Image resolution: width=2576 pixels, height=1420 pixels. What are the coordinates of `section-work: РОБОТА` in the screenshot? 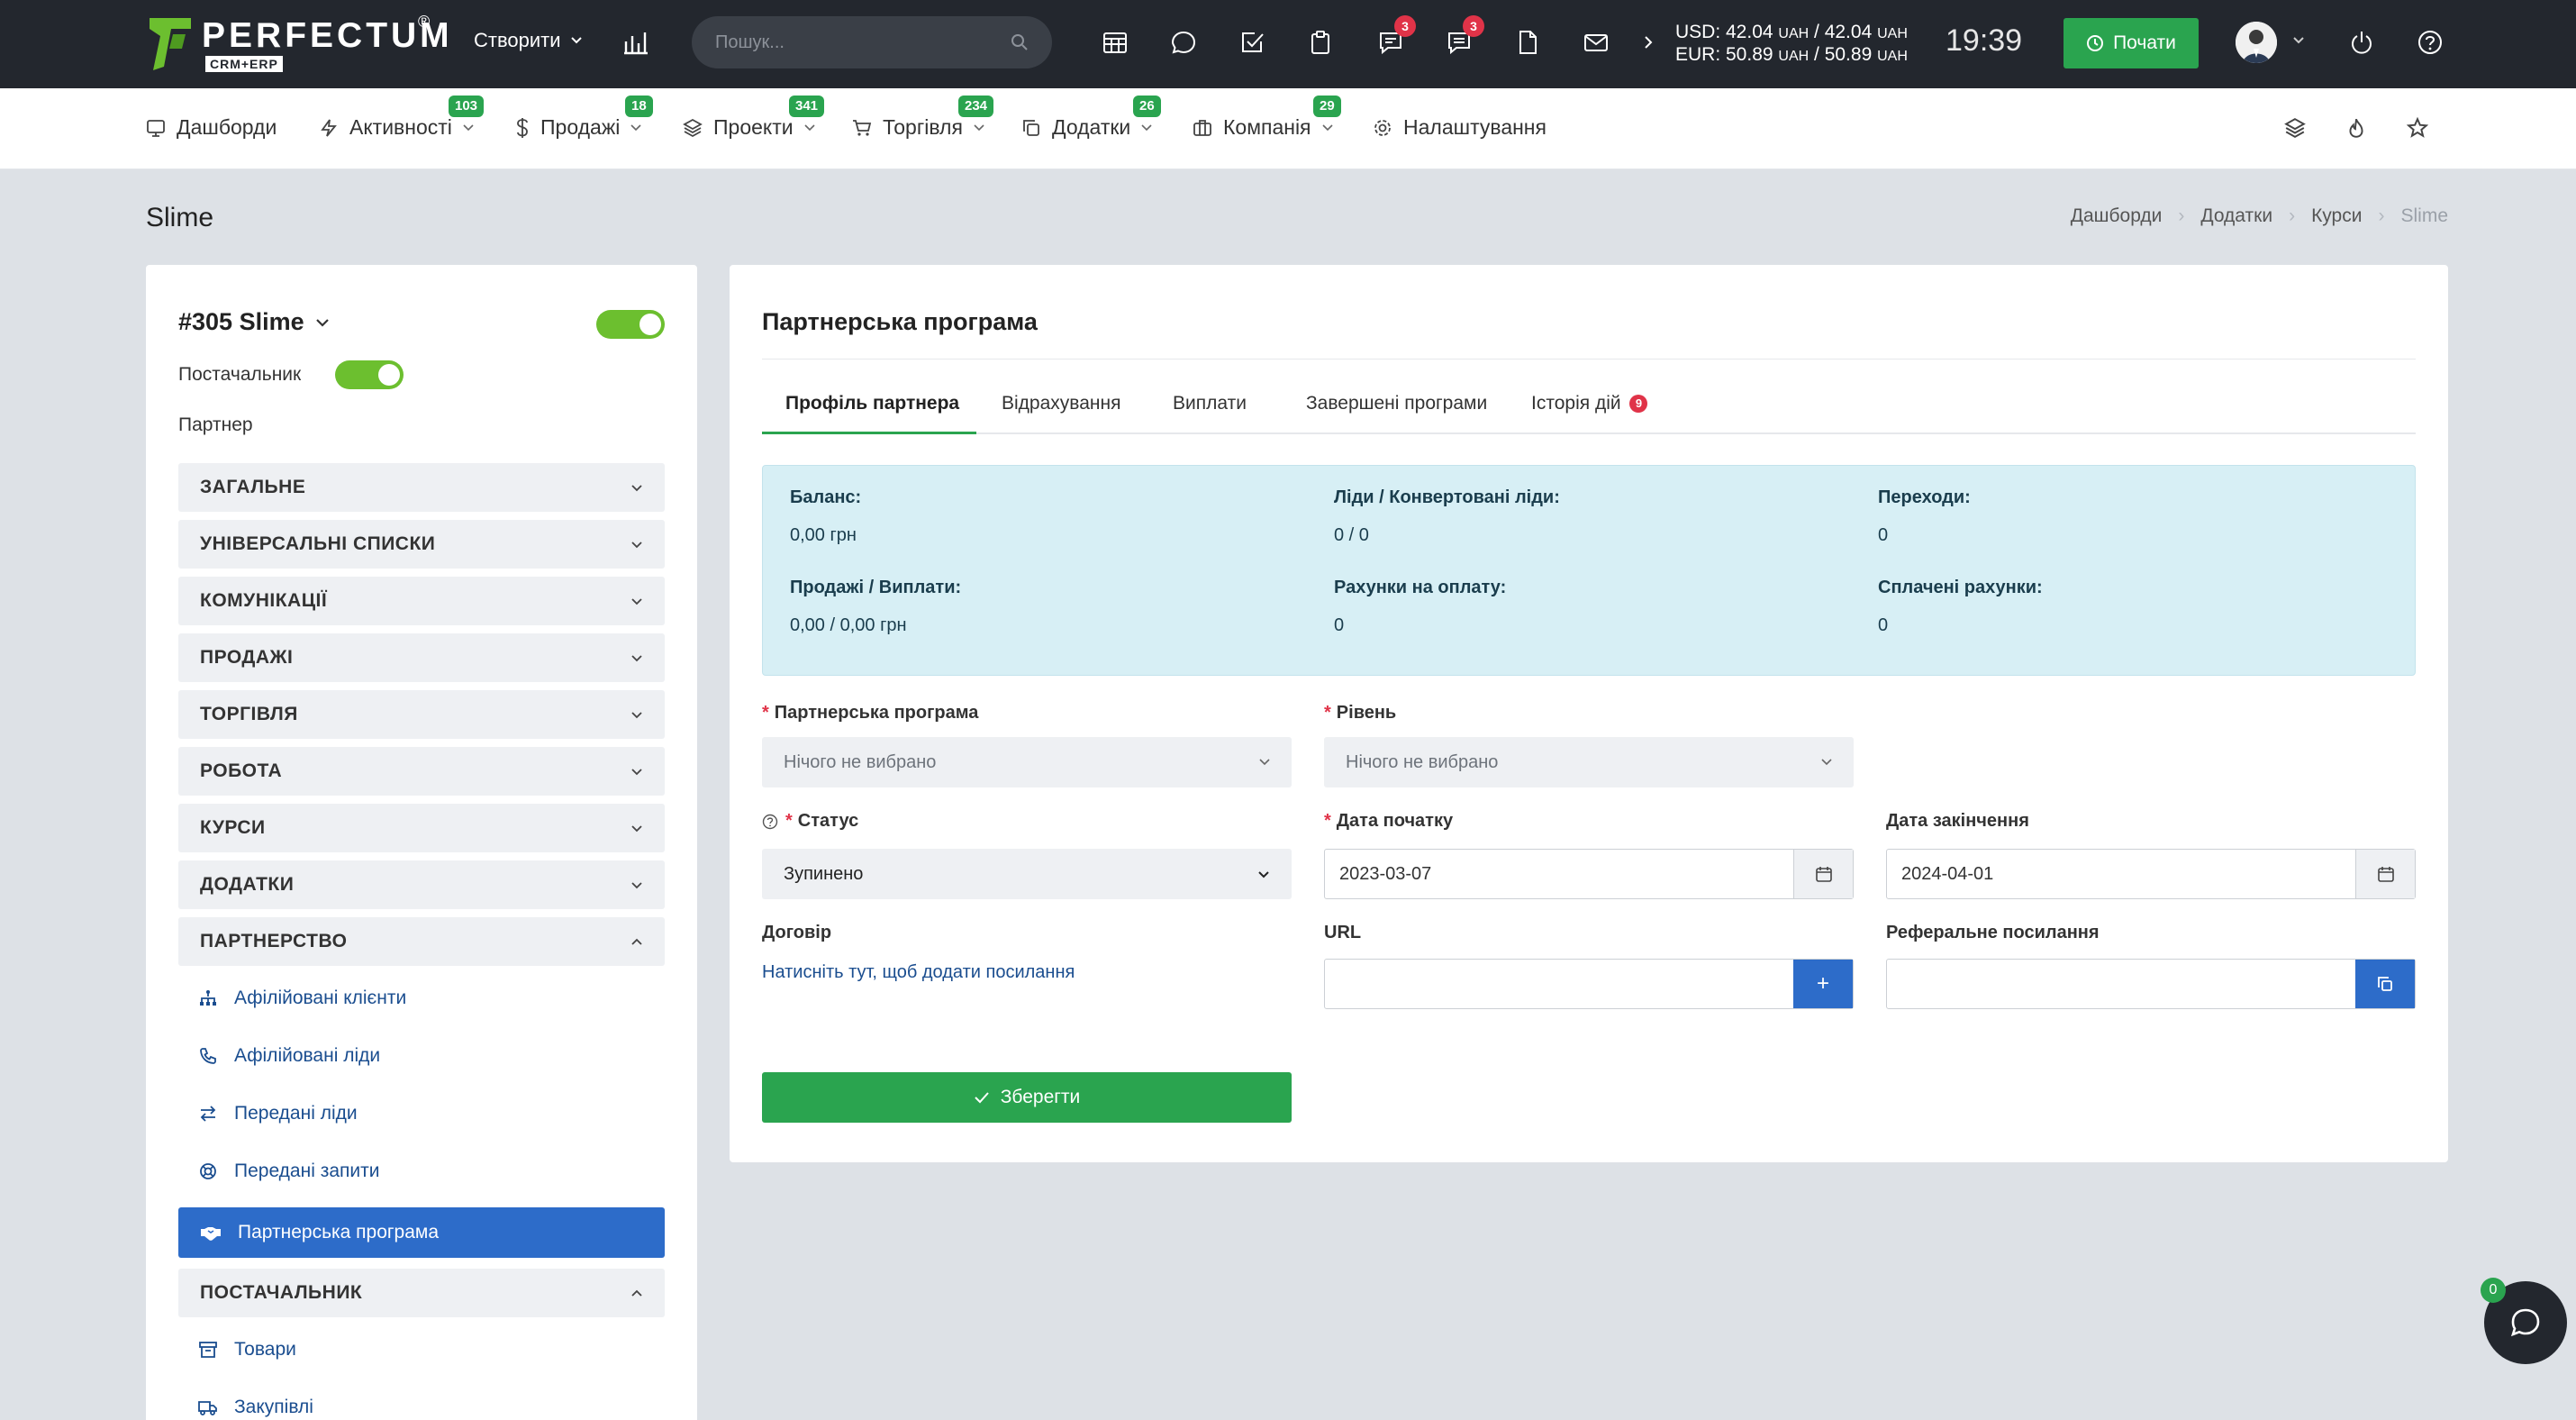 It's located at (421, 772).